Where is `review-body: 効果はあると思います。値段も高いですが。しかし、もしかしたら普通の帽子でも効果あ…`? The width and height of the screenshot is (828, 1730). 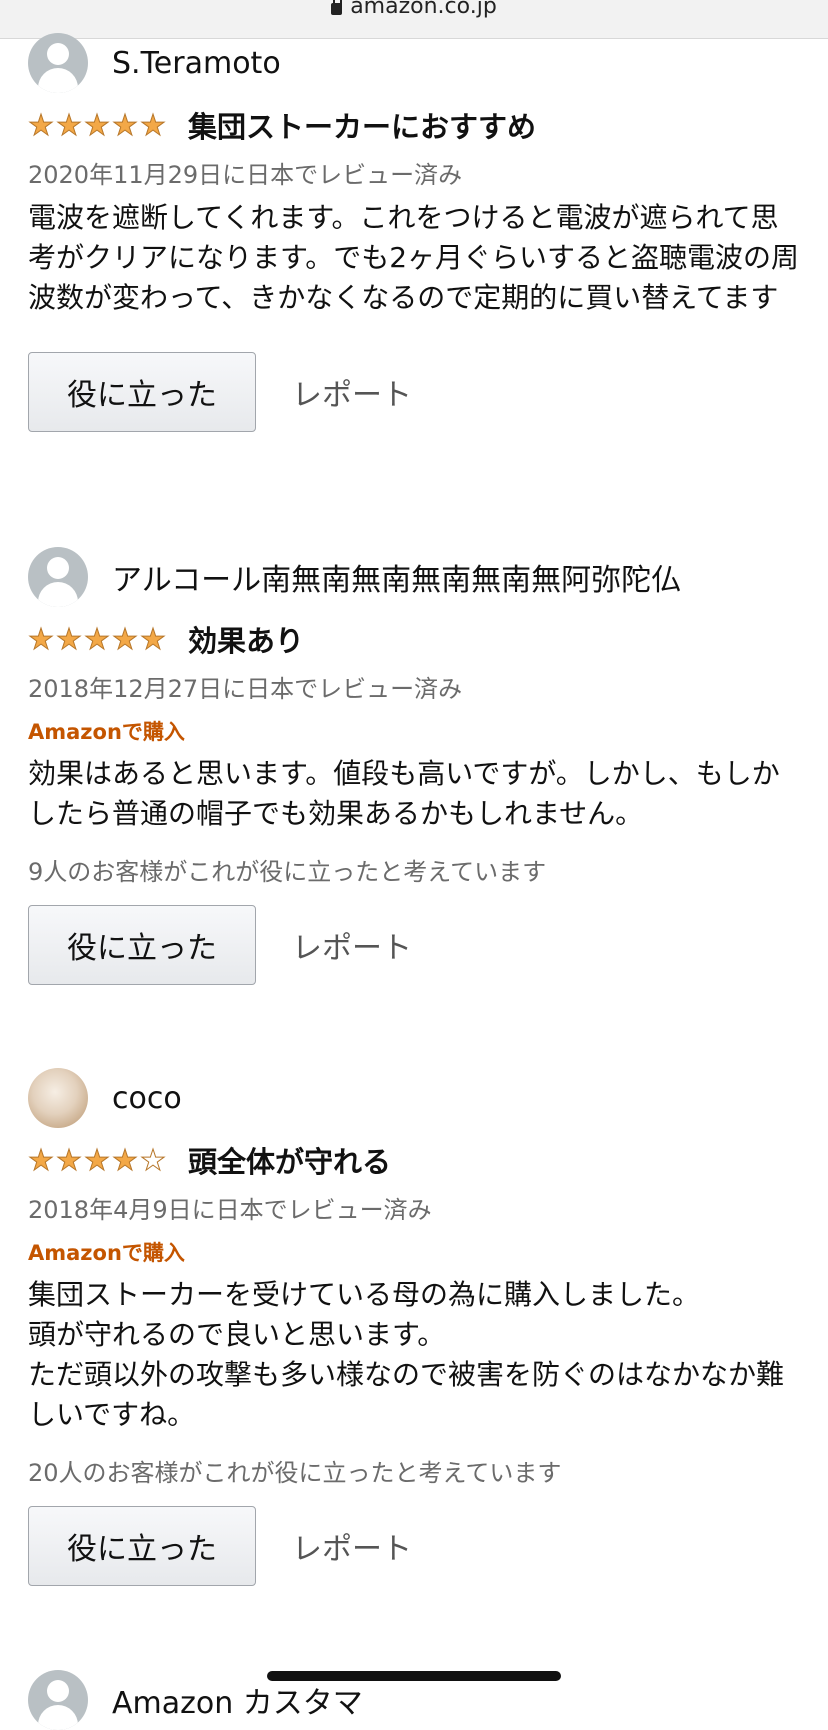 review-body: 効果はあると思います。値段も高いですが。しかし、もしかしたら普通の帽子でも効果あ… is located at coordinates (404, 793).